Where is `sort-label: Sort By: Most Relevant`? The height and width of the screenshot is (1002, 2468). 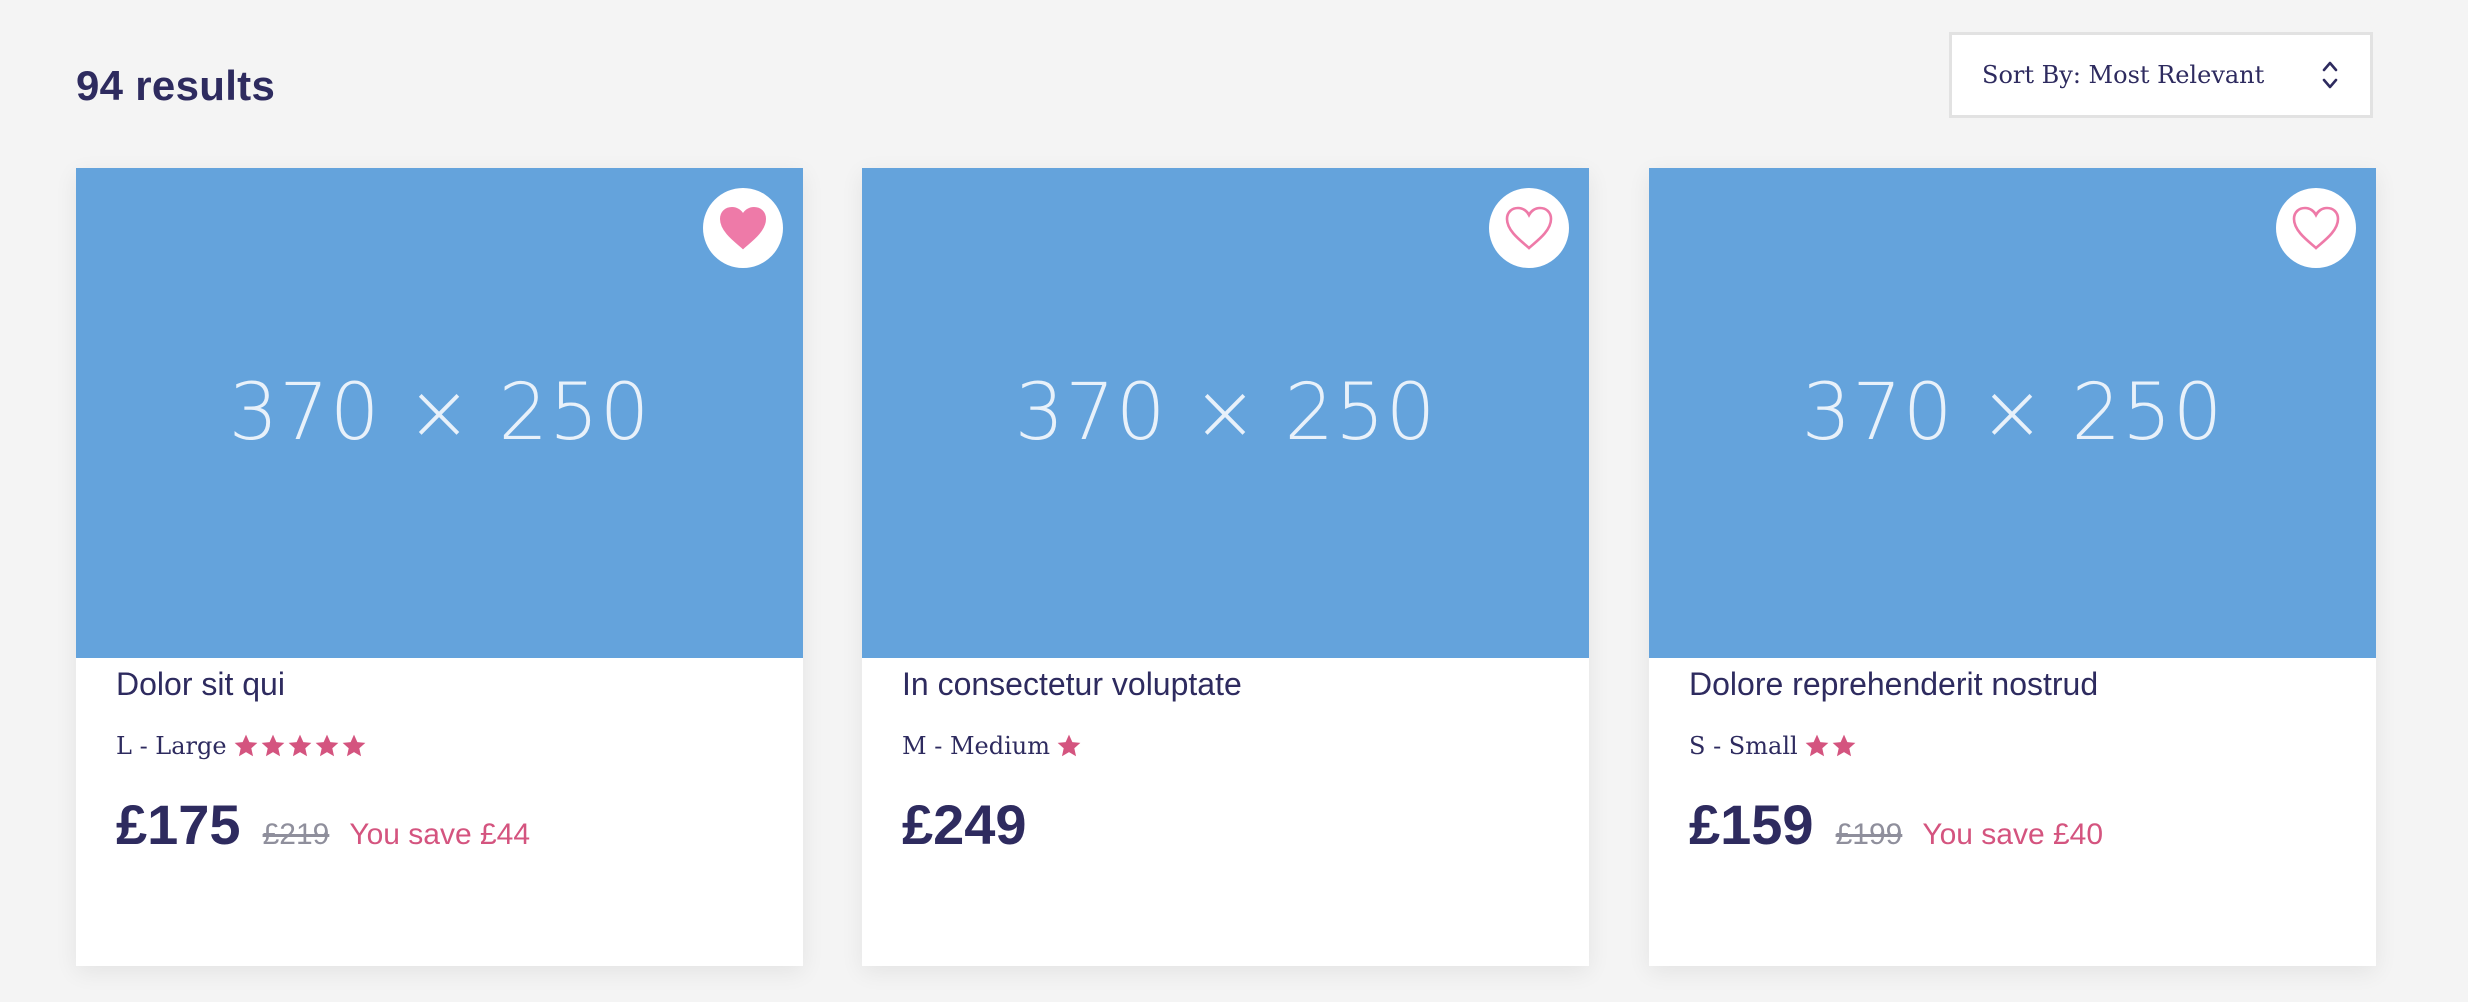
sort-label: Sort By: Most Relevant is located at coordinates (2123, 75).